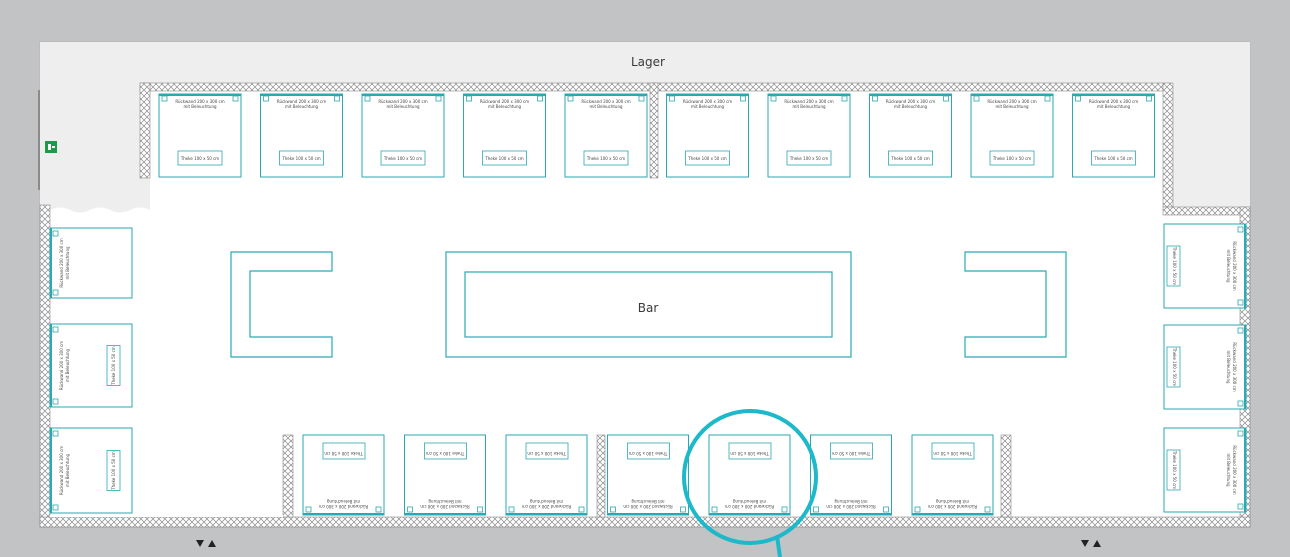  I want to click on wall-gap, so click(166, 516).